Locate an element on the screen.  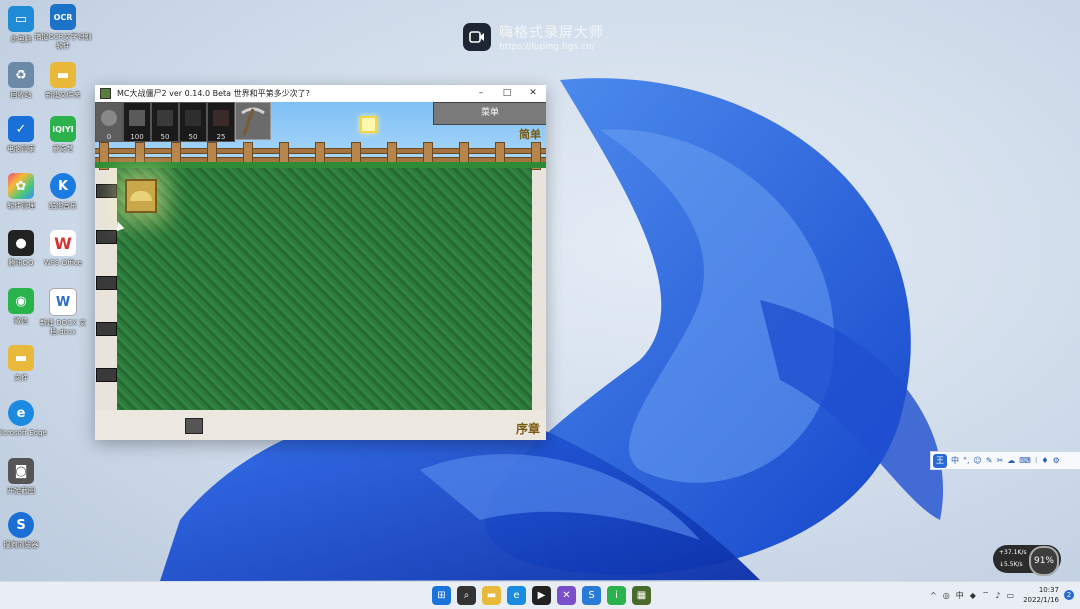
recorder-watermark: 嗨格式录屏大师 https://luping.hgs.cn/ is located at coordinates (533, 37).